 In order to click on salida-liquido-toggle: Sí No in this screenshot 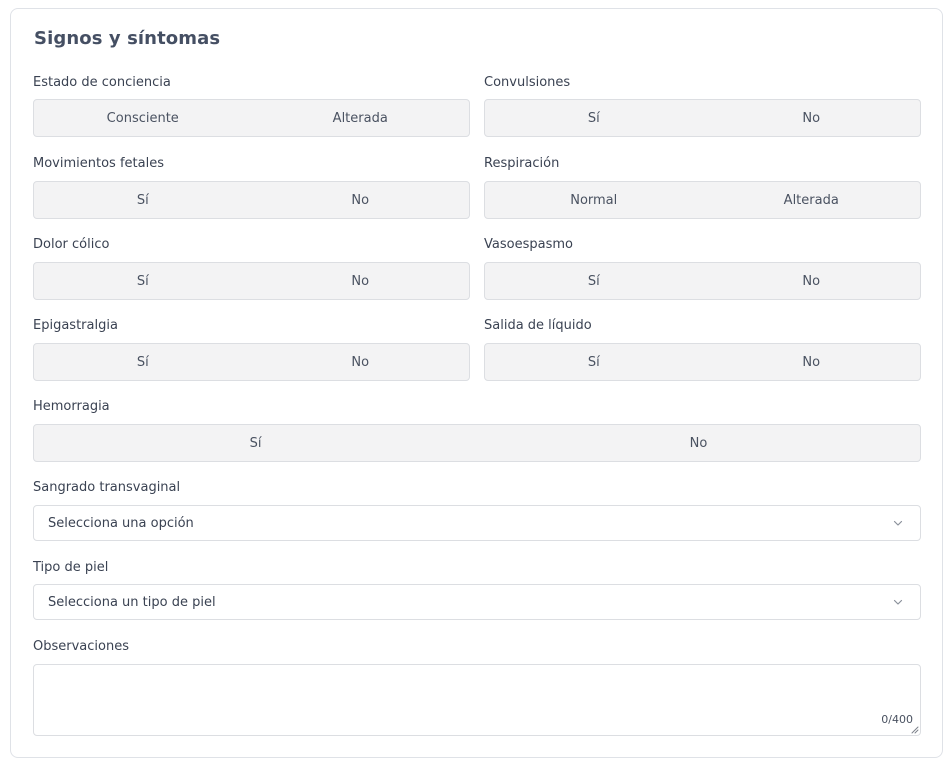, I will do `click(702, 362)`.